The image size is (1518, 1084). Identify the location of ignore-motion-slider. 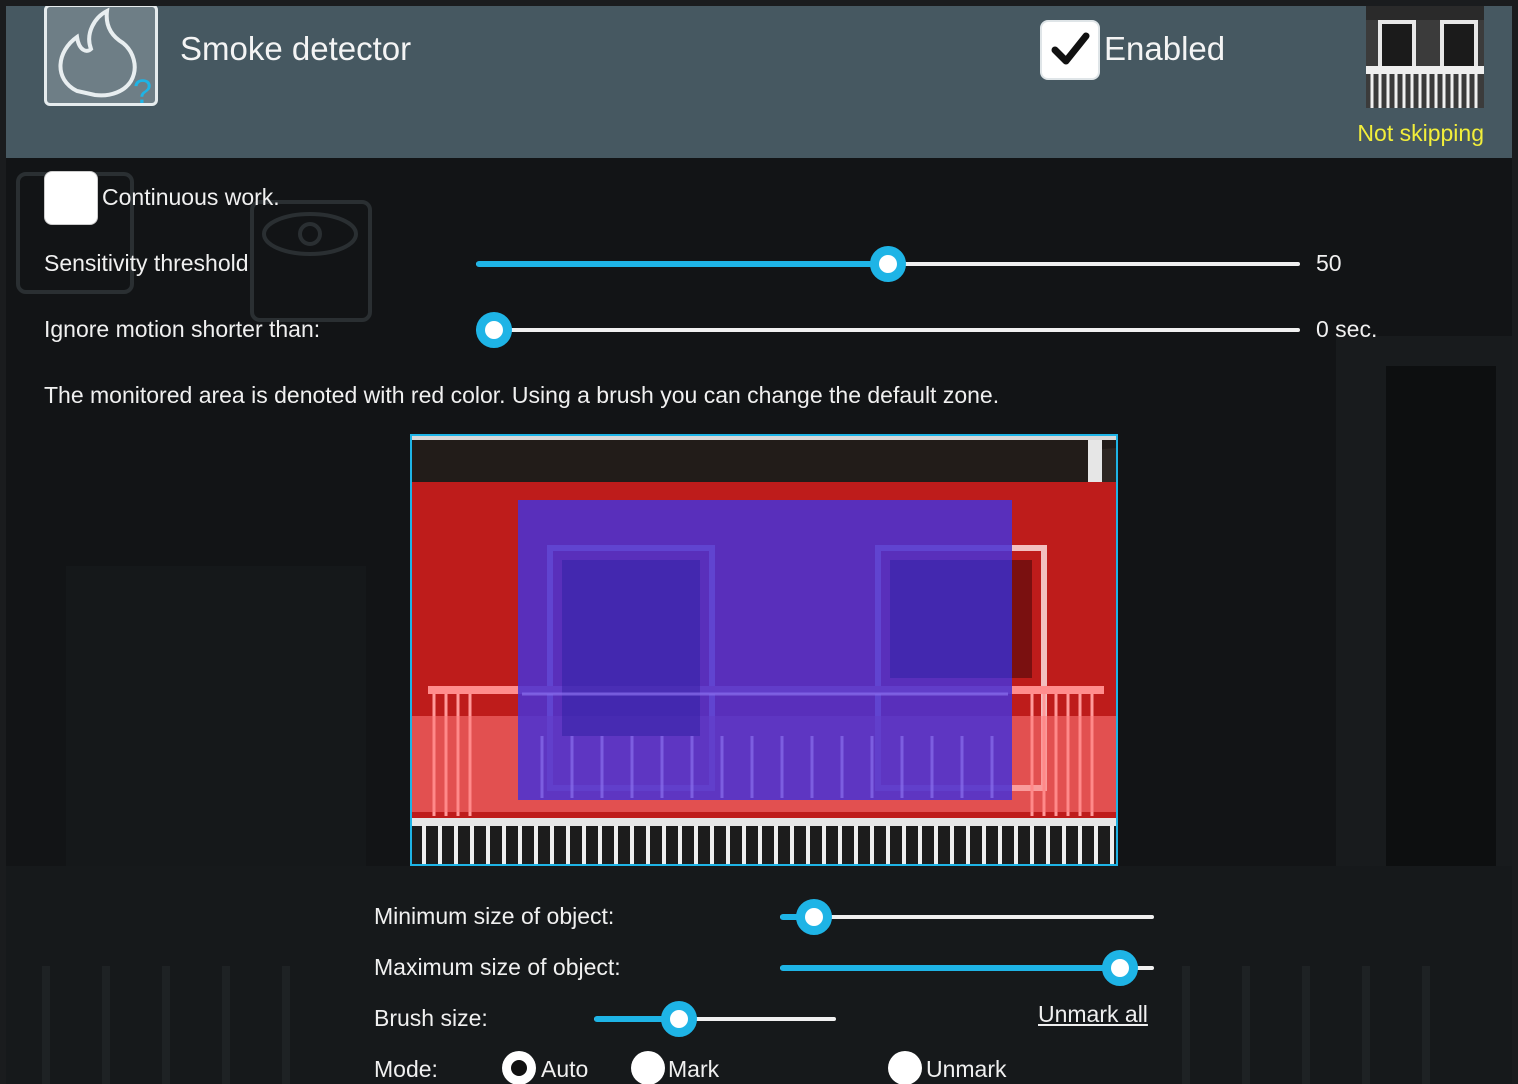
(888, 330).